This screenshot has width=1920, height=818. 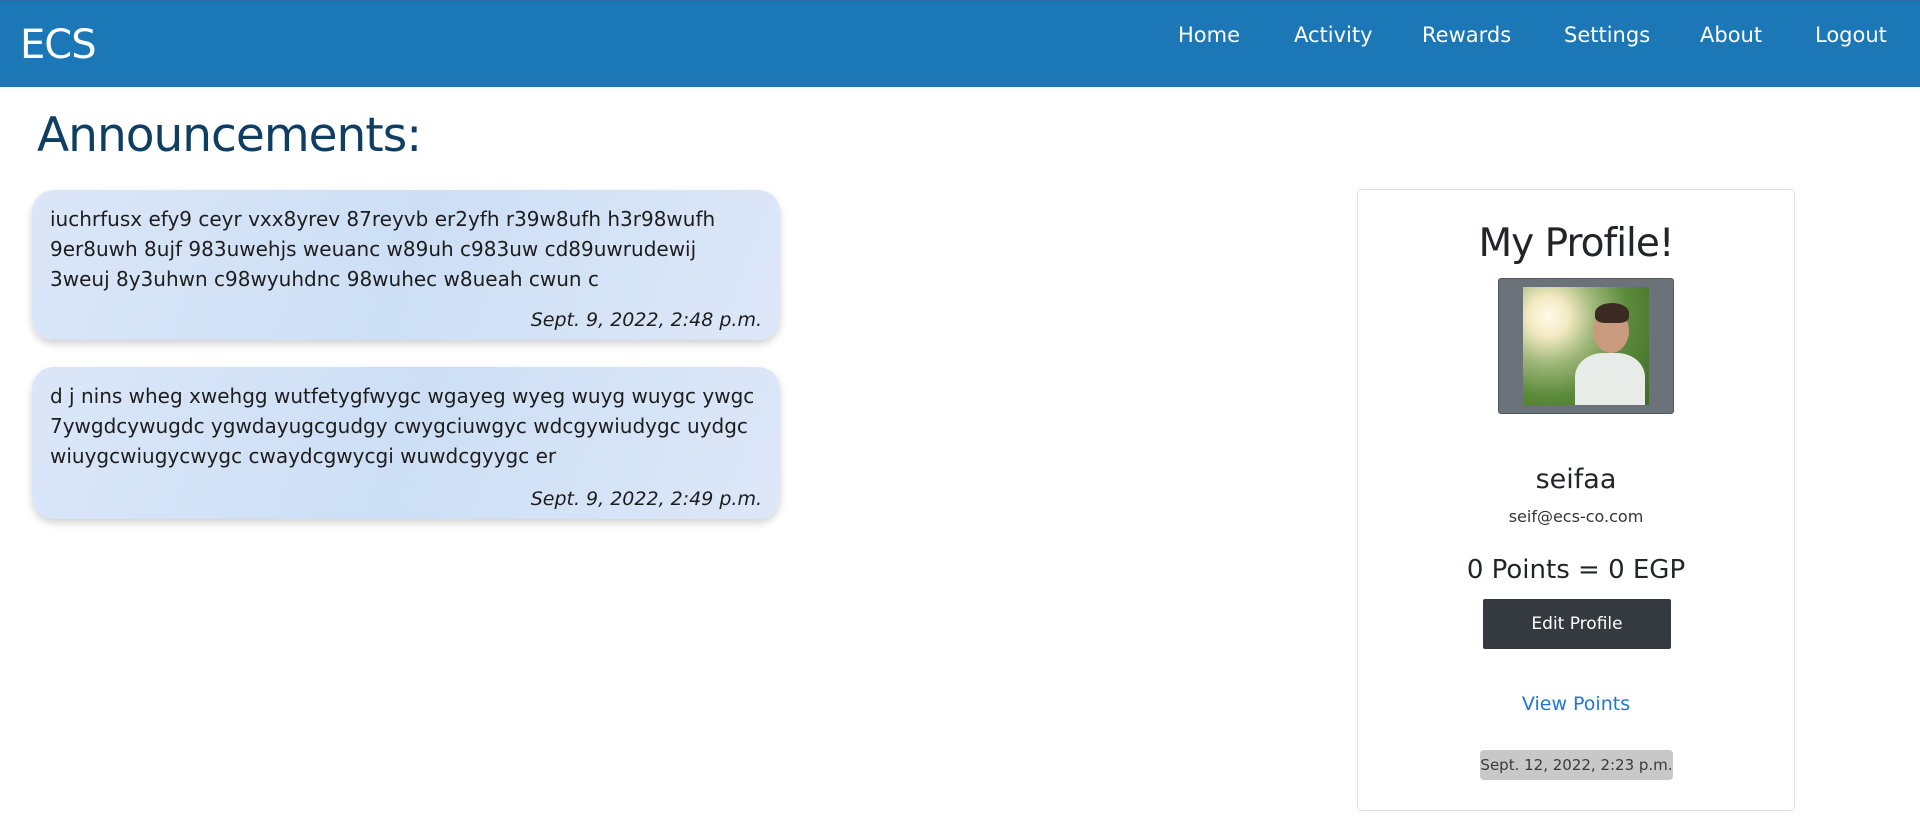 What do you see at coordinates (1607, 35) in the screenshot?
I see `nav-settings: Settings` at bounding box center [1607, 35].